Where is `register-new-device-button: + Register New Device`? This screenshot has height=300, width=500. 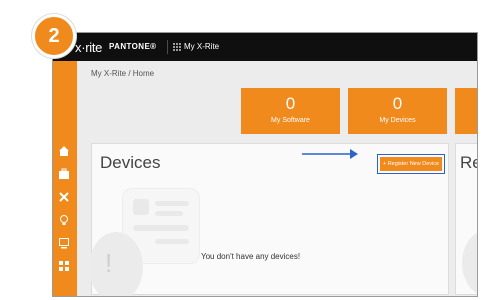 register-new-device-button: + Register New Device is located at coordinates (411, 164).